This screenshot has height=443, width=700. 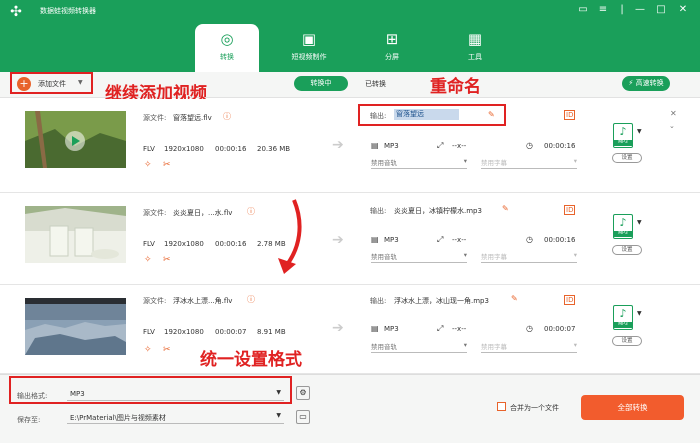 I want to click on output-label: 输出:, so click(x=378, y=301).